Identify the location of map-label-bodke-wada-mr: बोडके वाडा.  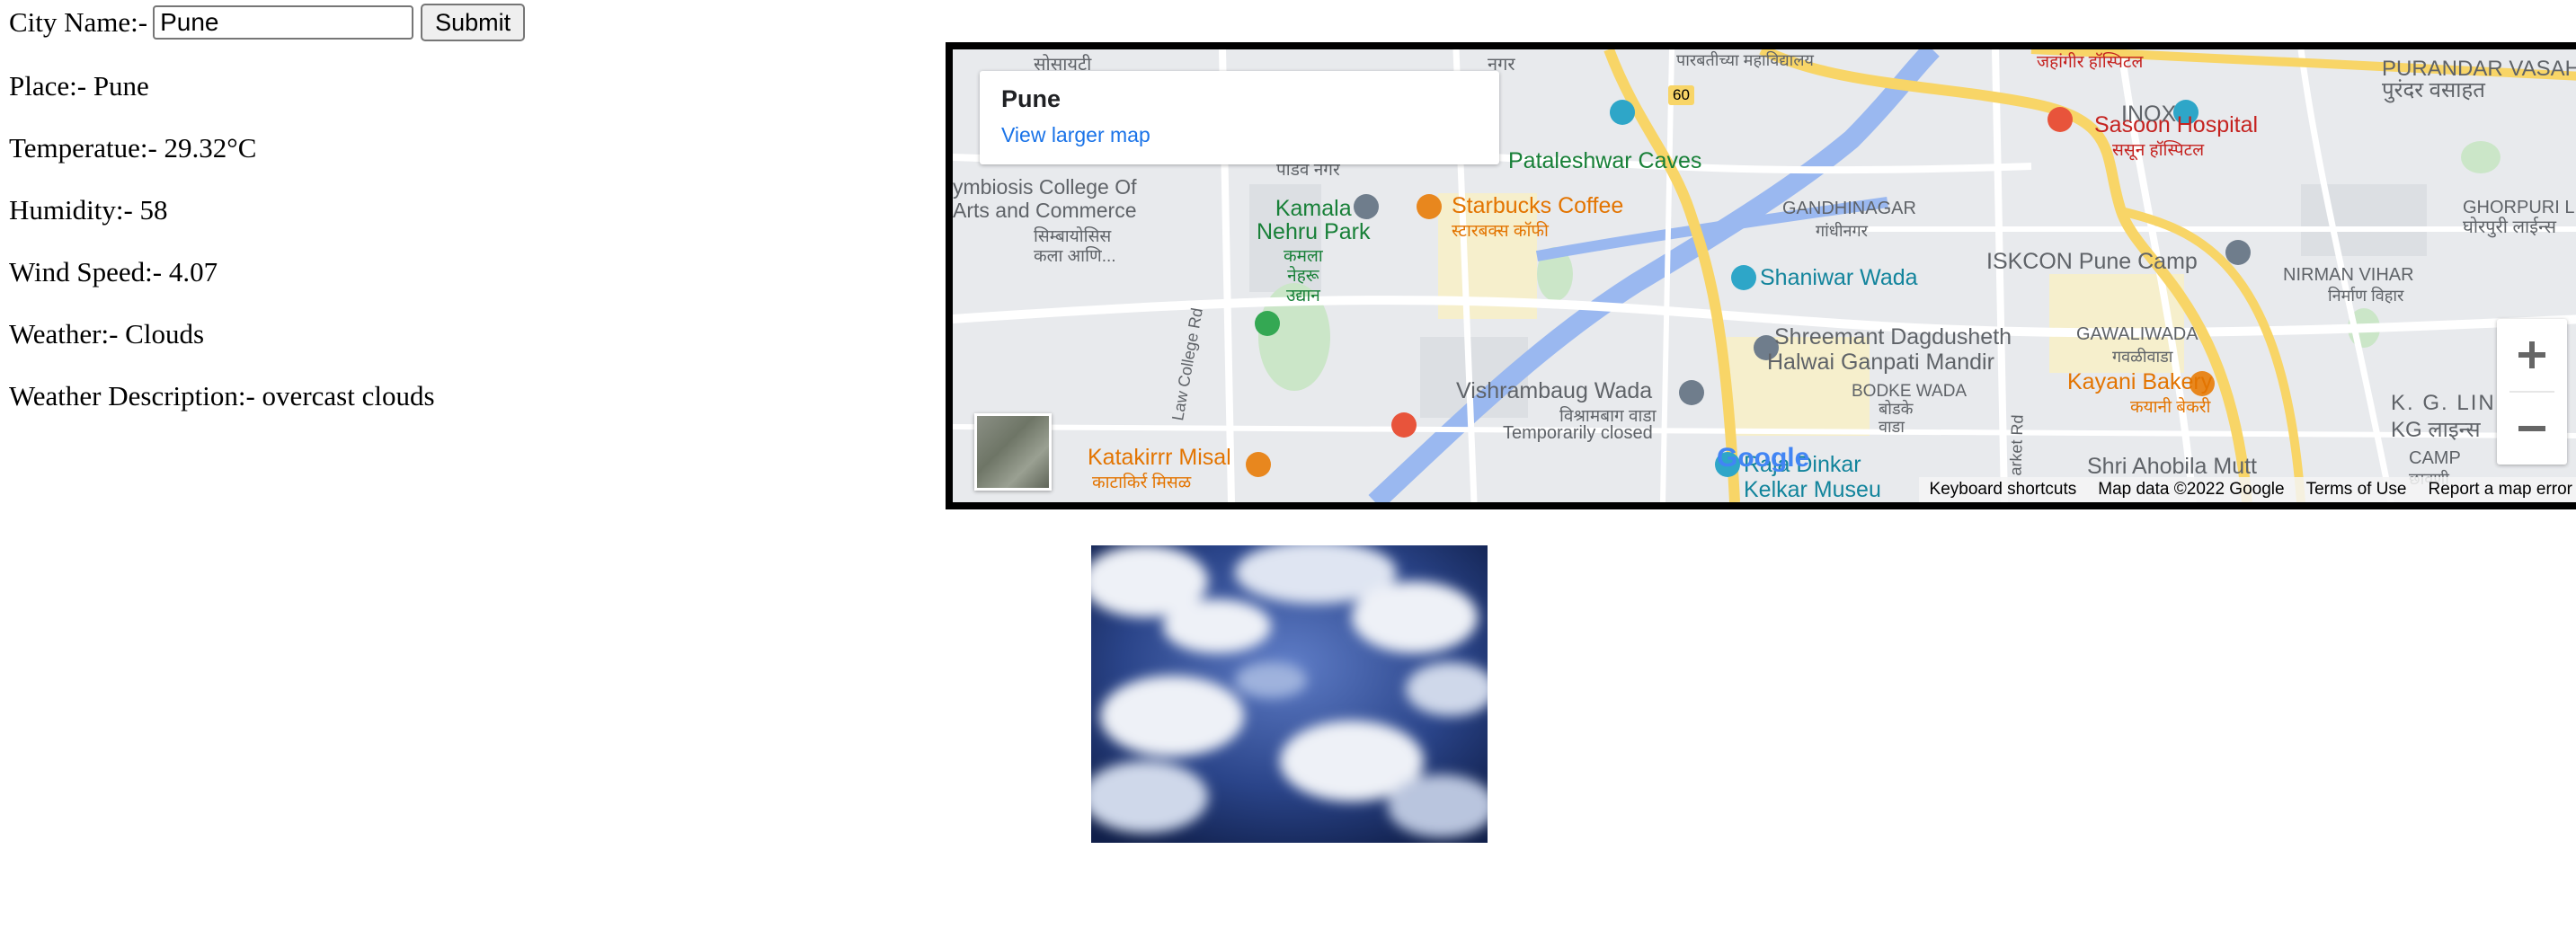
(1896, 418).